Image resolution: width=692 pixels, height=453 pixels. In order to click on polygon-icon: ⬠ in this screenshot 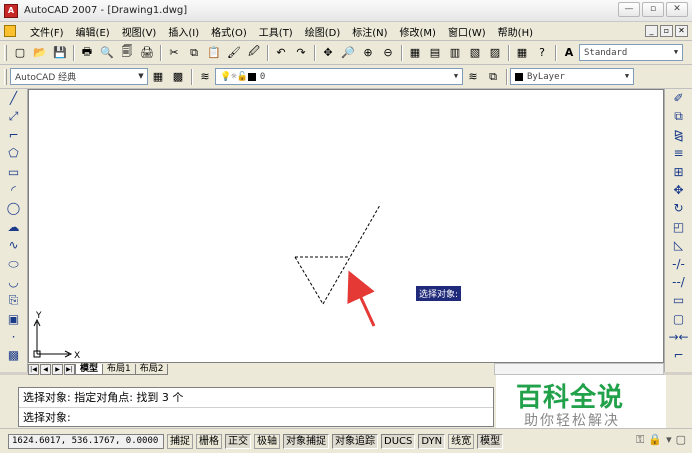, I will do `click(14, 153)`.